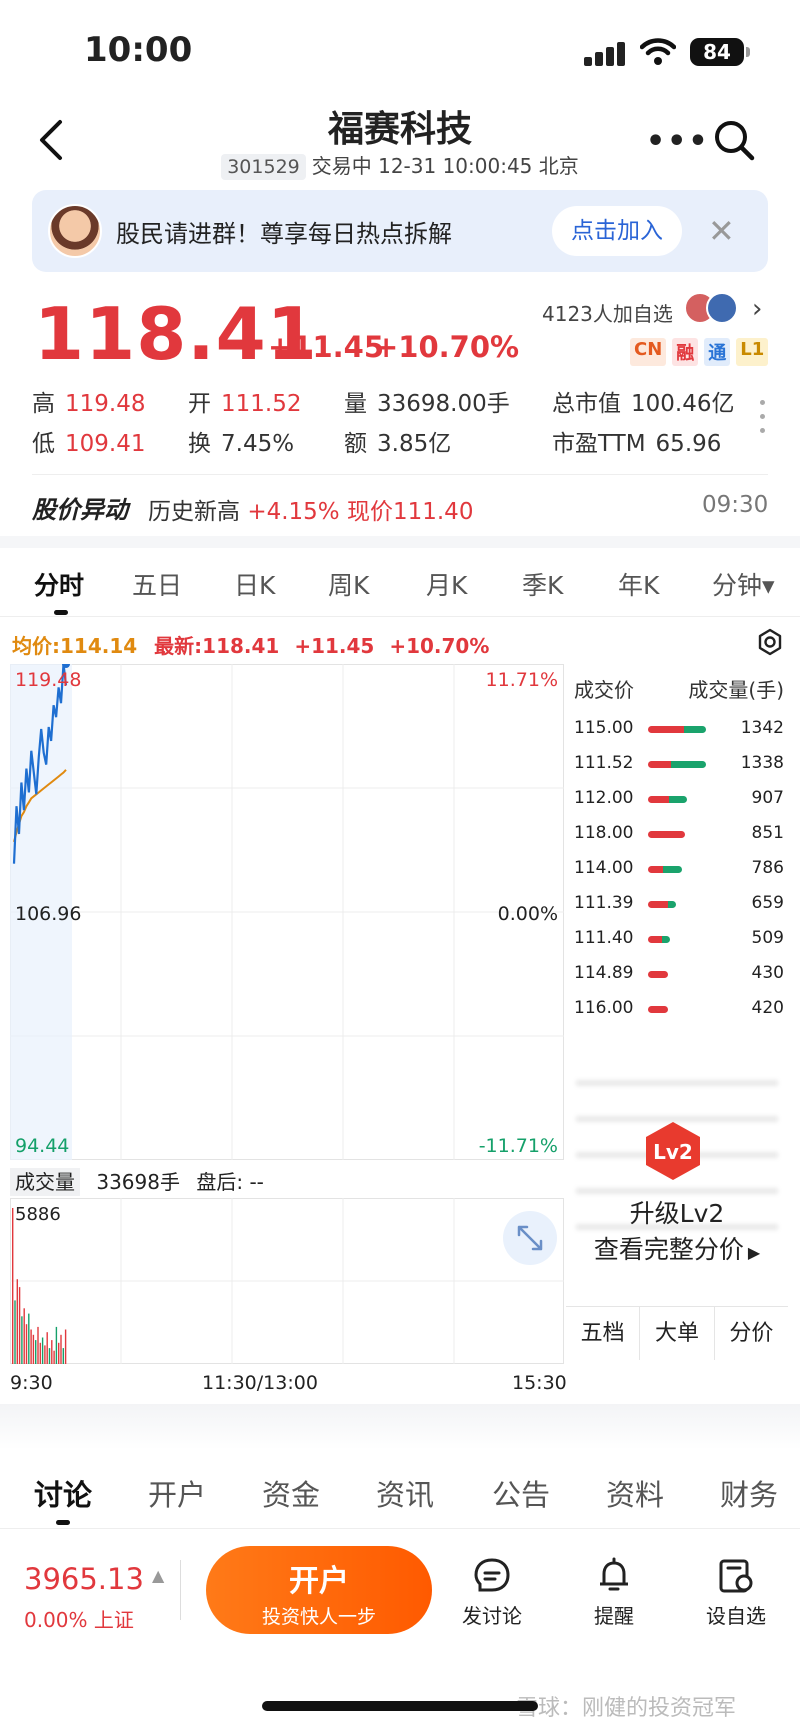 The width and height of the screenshot is (800, 1731). I want to click on stat-turnover-value: 7.45%, so click(258, 444).